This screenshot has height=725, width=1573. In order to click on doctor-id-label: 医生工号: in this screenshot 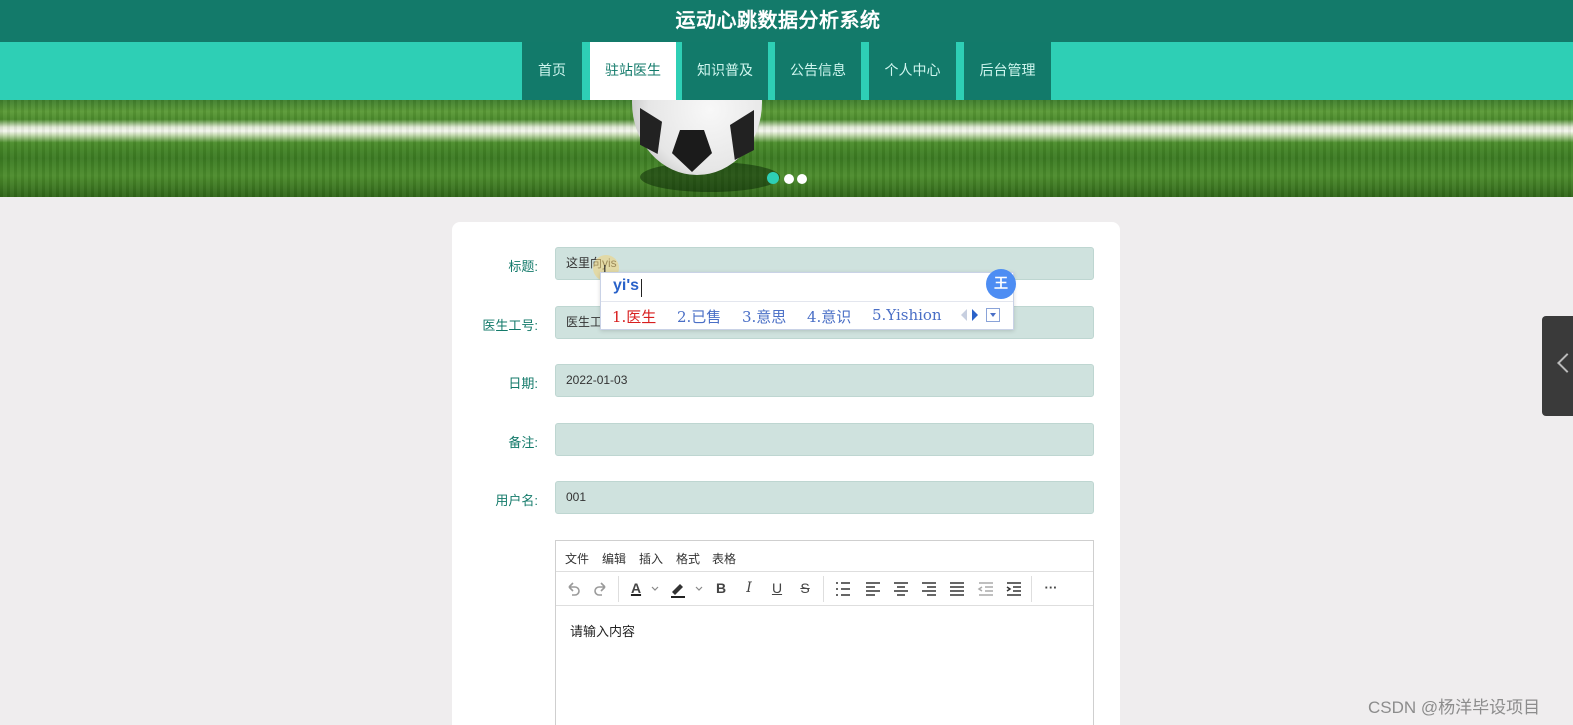, I will do `click(510, 325)`.